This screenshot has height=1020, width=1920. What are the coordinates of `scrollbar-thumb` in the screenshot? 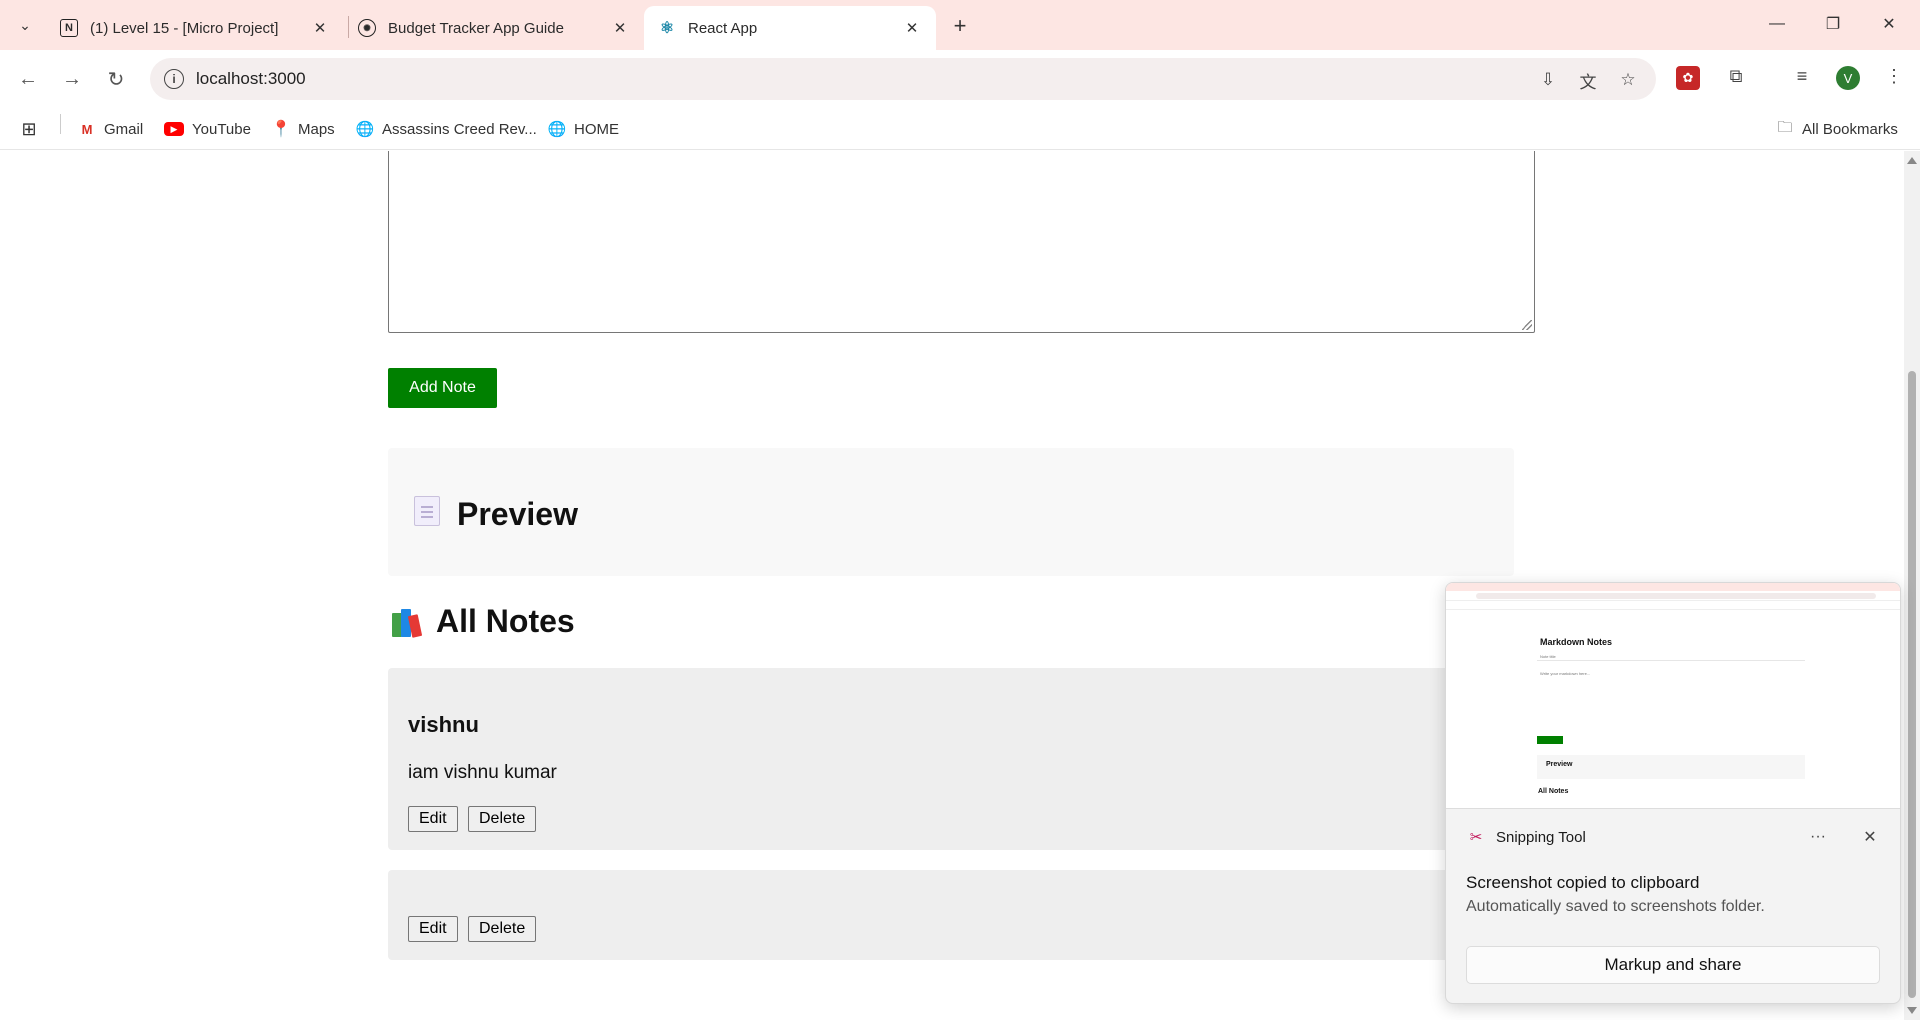 It's located at (1912, 684).